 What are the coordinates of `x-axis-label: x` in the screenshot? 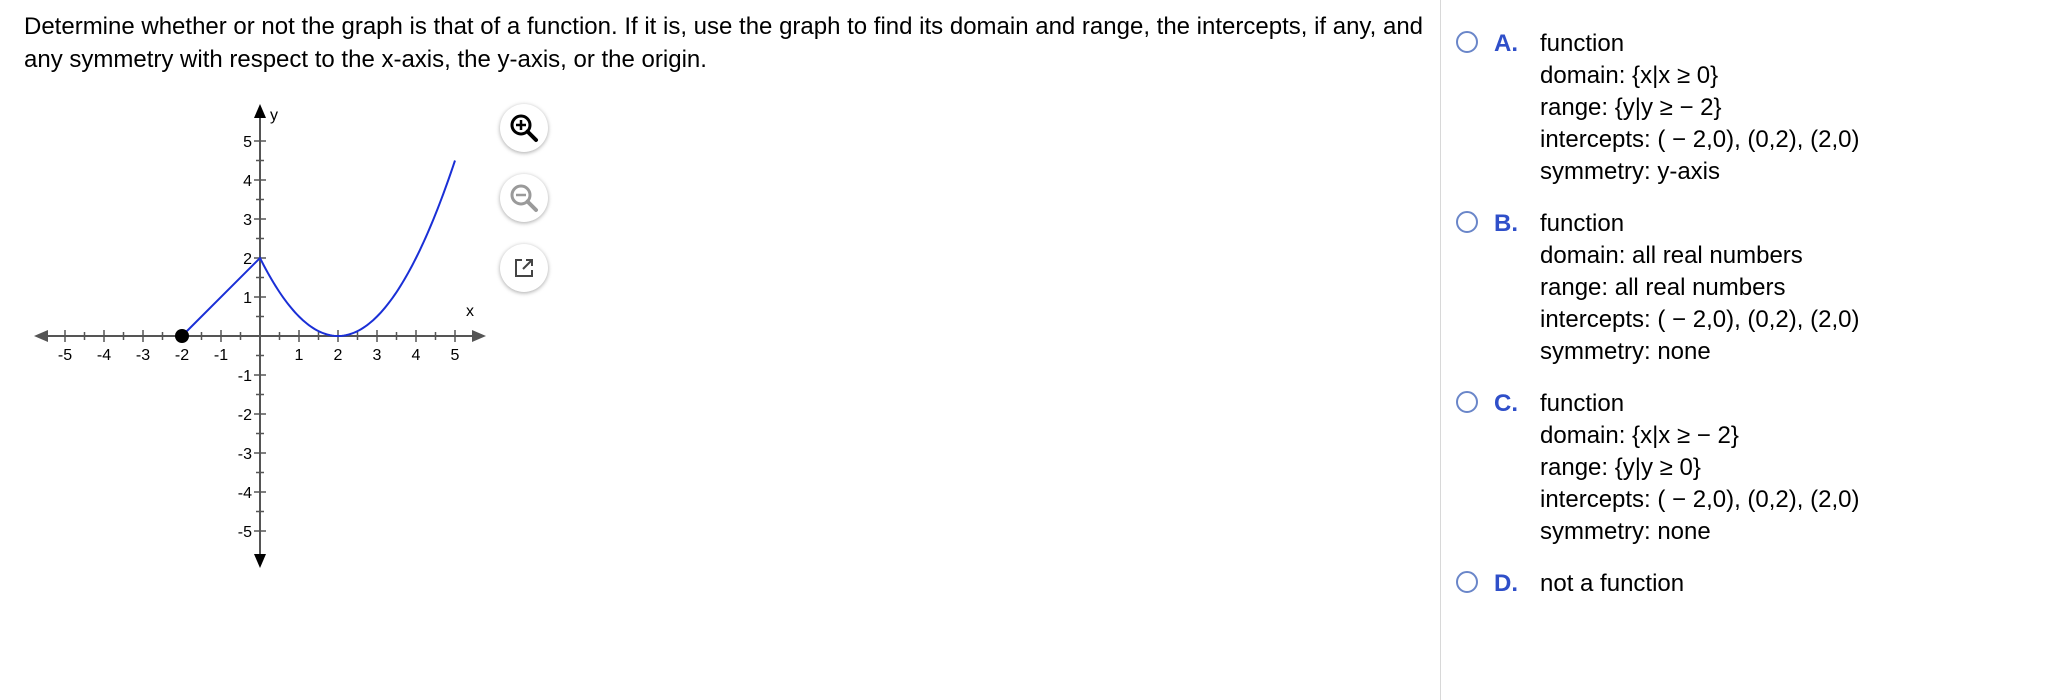 It's located at (470, 311).